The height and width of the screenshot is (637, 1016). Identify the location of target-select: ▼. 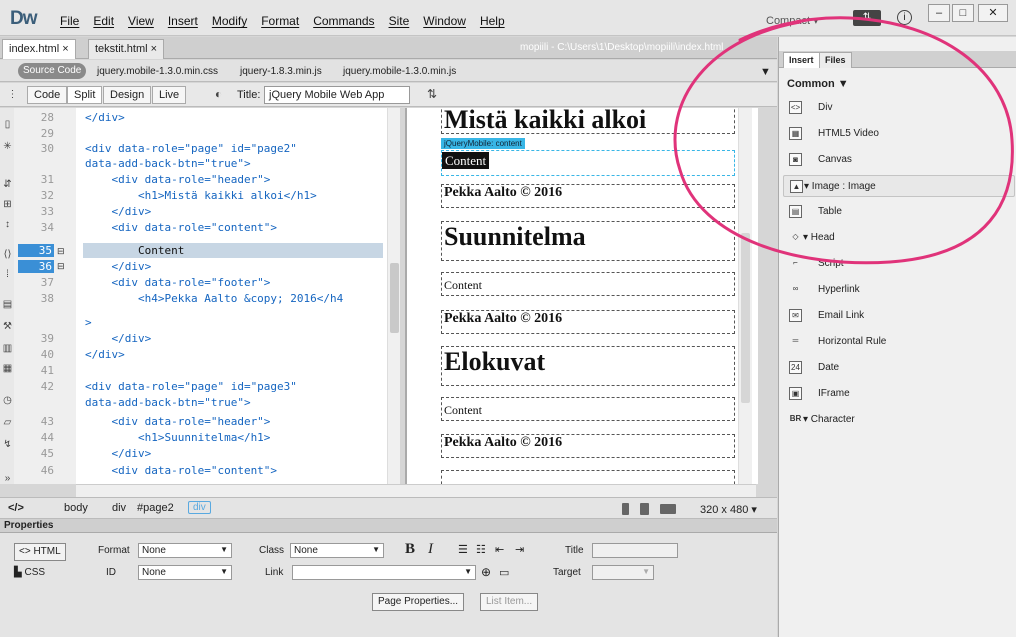
(623, 572).